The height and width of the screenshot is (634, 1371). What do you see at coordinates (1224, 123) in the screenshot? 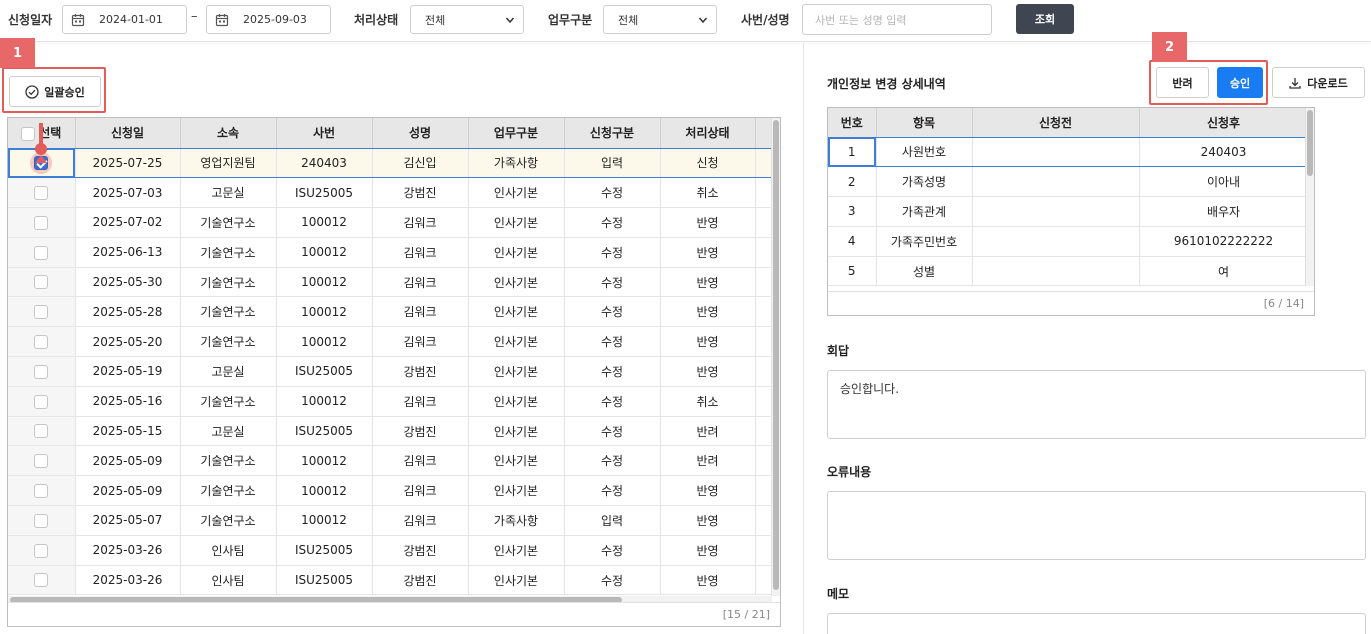
I see `header-after: 신청후` at bounding box center [1224, 123].